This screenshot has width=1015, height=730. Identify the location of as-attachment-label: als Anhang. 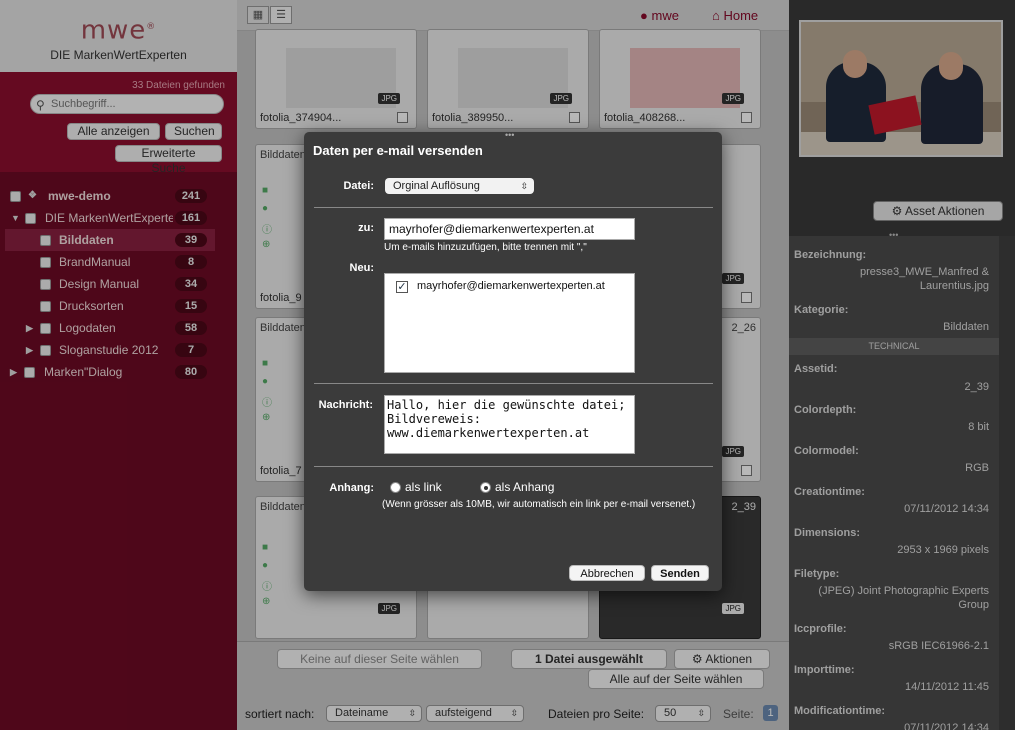
(525, 487).